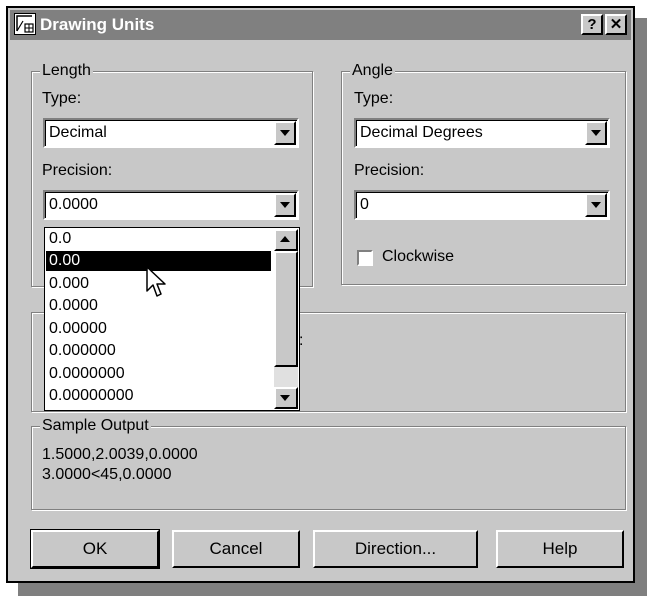  Describe the element at coordinates (320, 25) in the screenshot. I see `title-bar: Drawing Units ? ✕` at that location.